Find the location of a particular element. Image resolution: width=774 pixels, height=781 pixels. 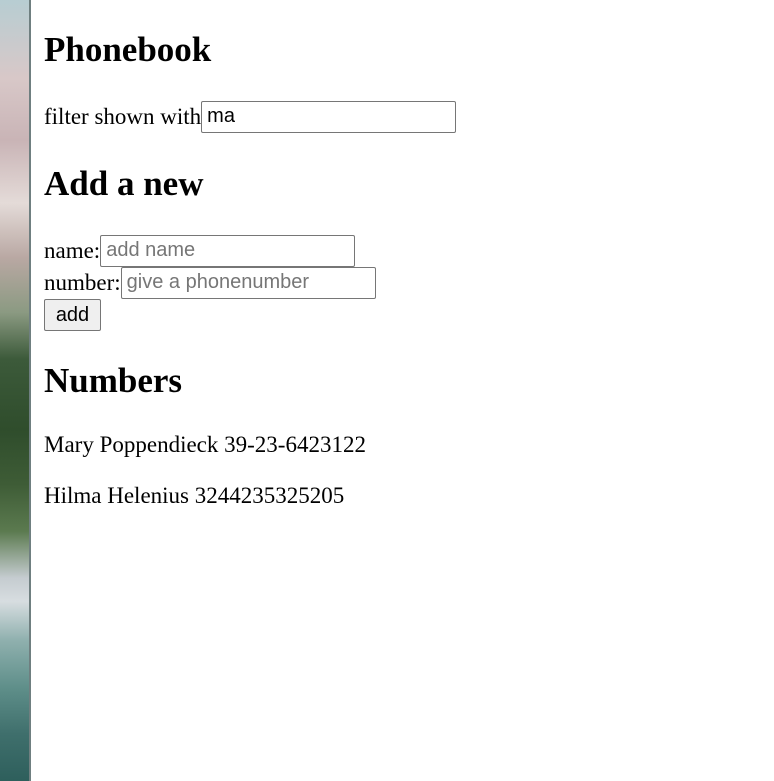

person-number: 3244235325205 is located at coordinates (269, 495).